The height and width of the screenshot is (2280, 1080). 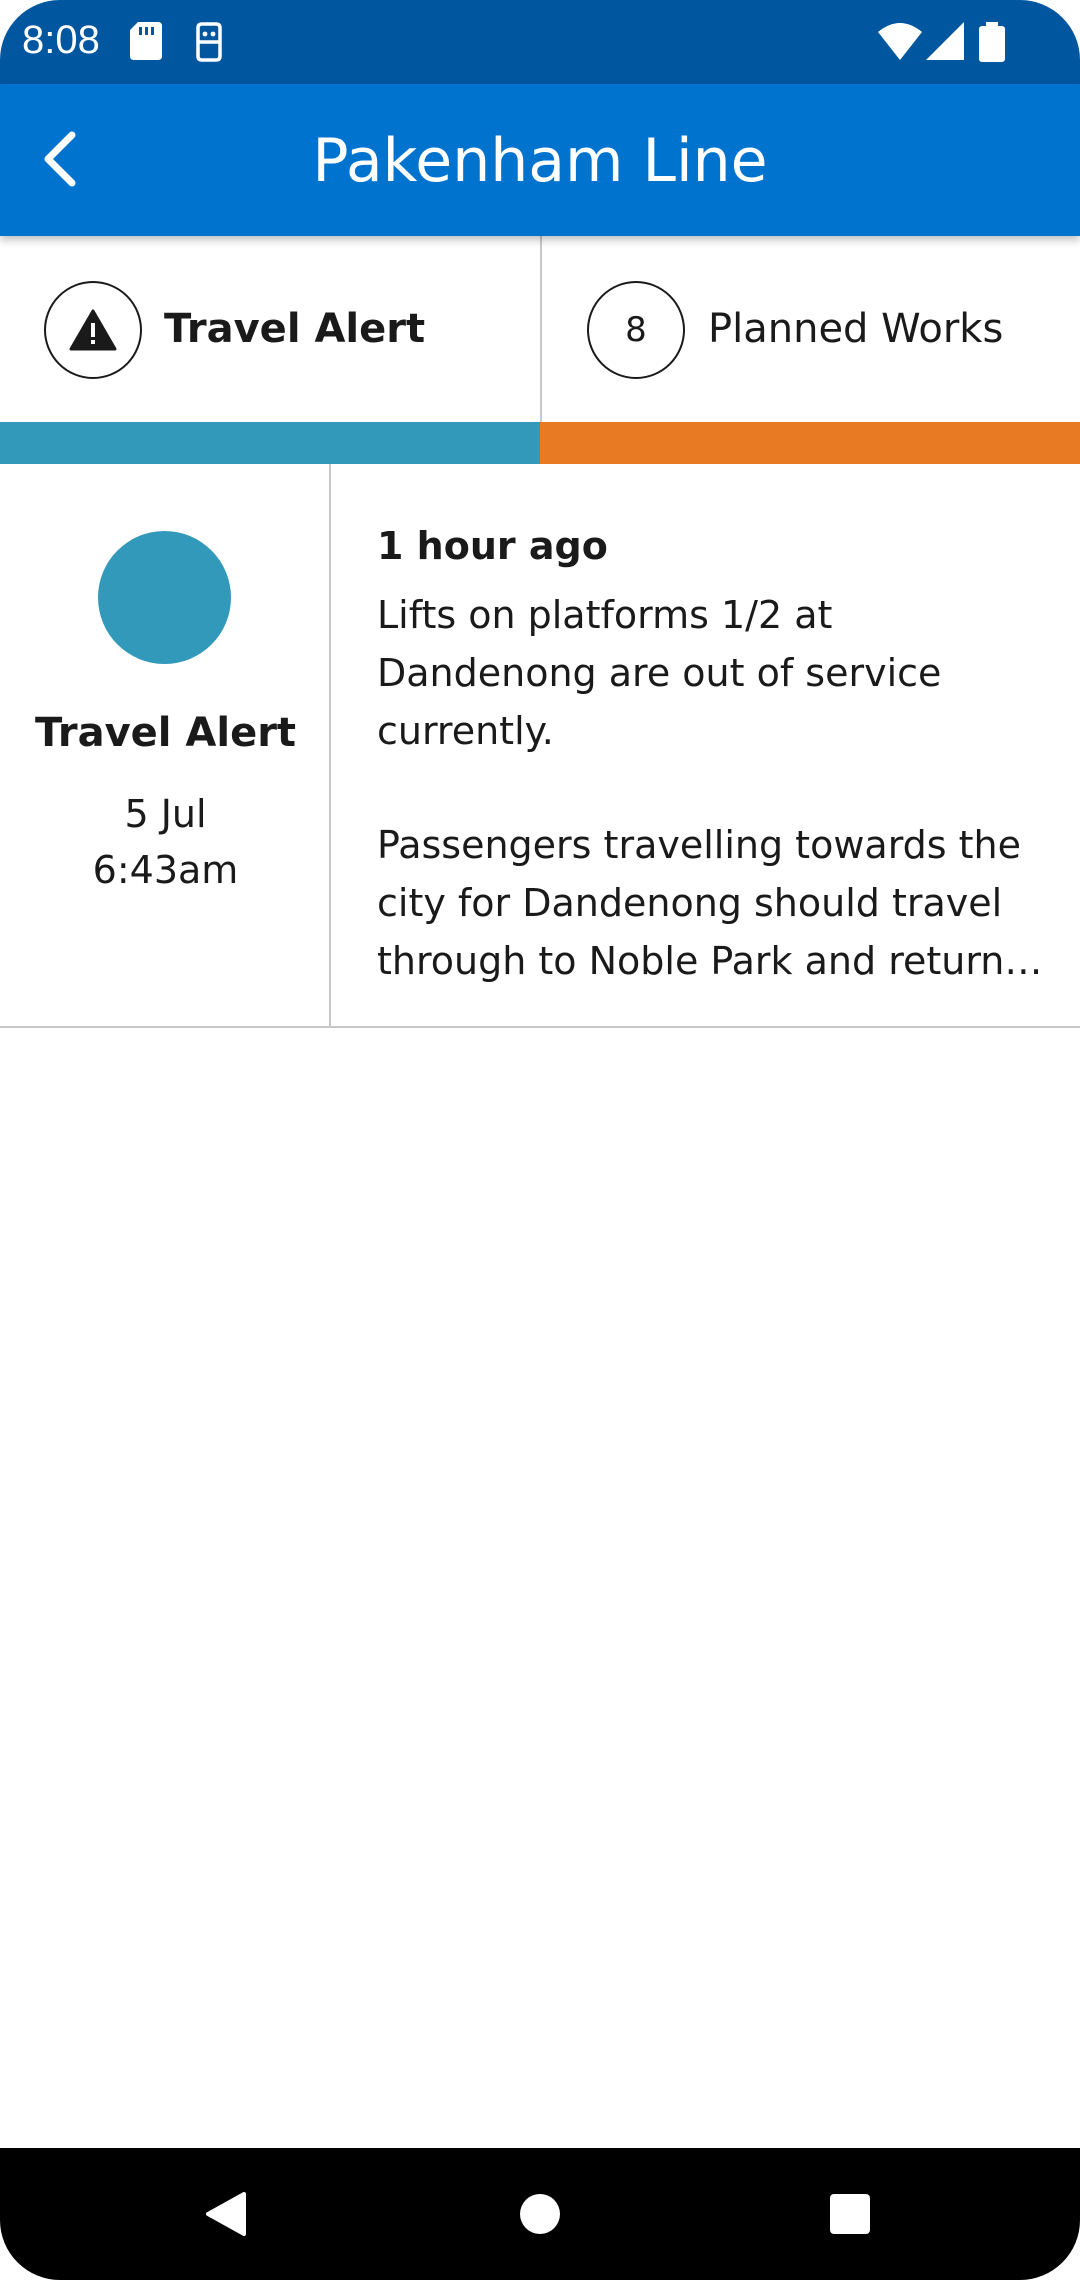 I want to click on alert-time: 6:43am, so click(x=165, y=870).